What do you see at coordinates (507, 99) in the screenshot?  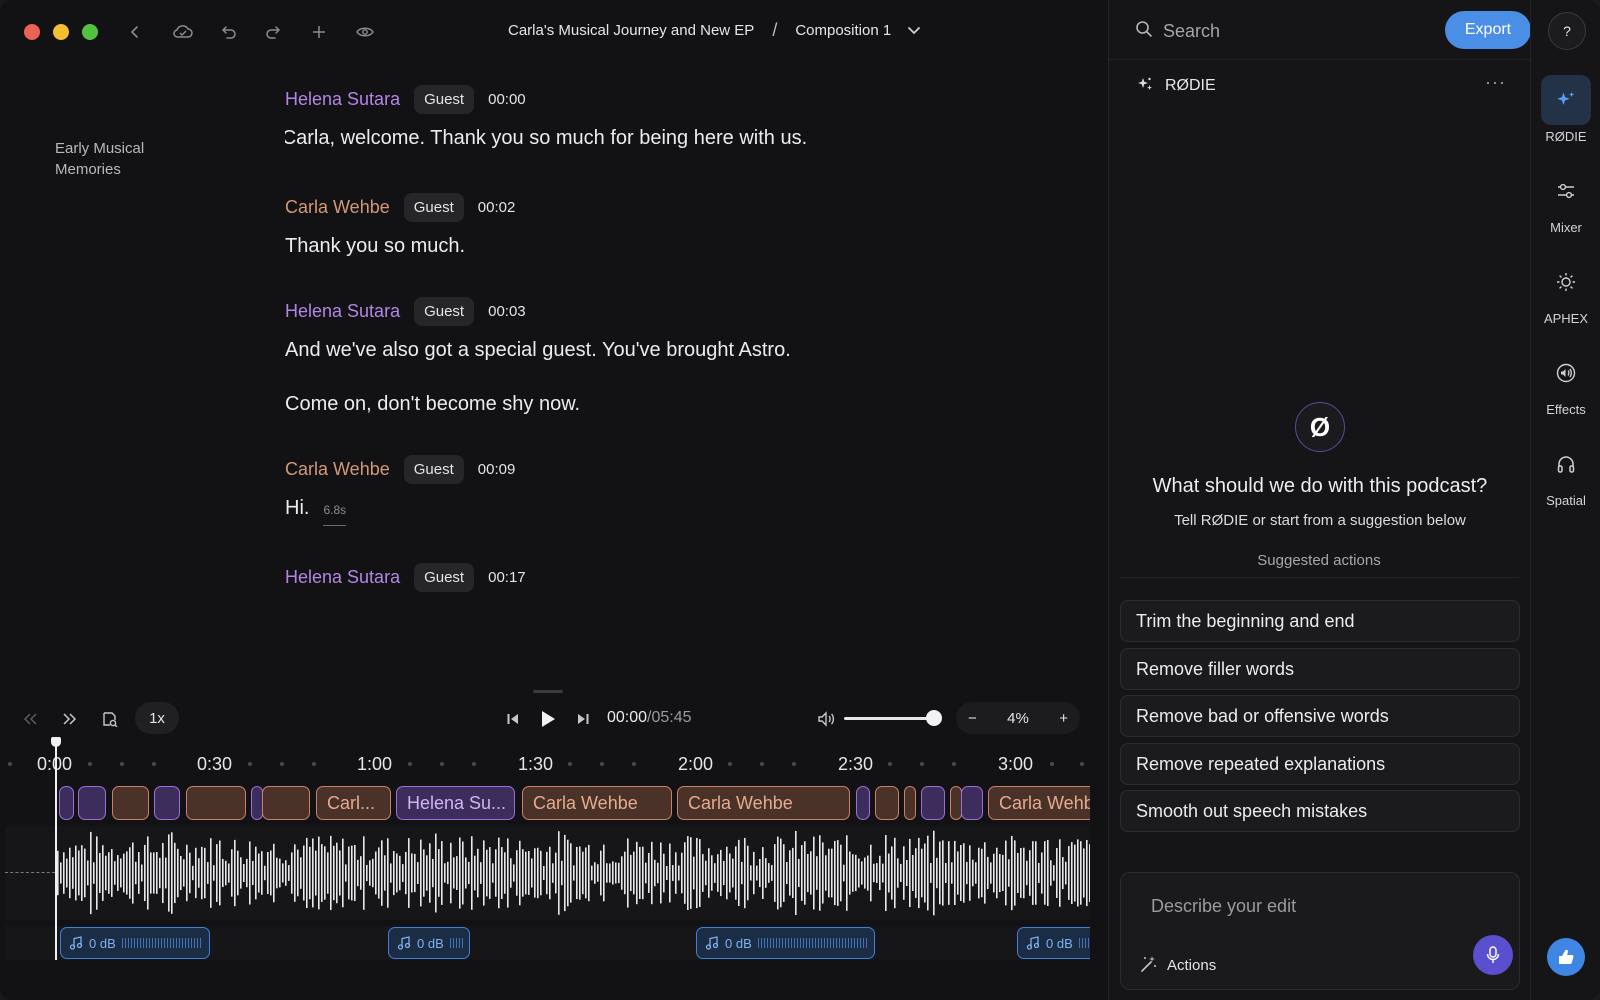 I see `timestamp: 00:00` at bounding box center [507, 99].